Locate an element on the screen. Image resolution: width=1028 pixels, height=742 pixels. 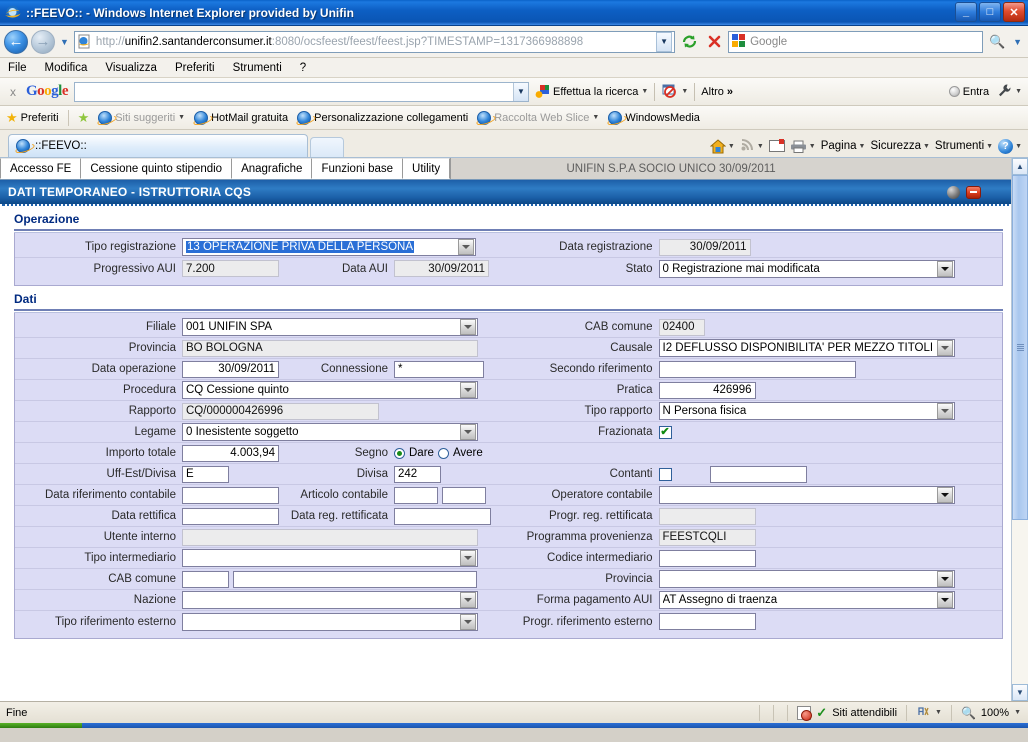
home-chevron-down-icon: ▼ is located at coordinates (731, 146).